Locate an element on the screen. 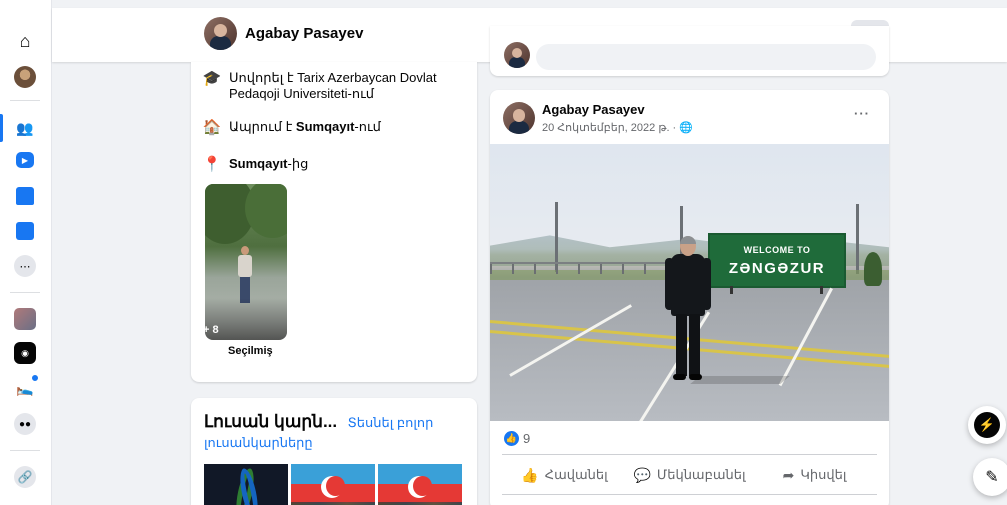  messenger-icon: ⚡ is located at coordinates (987, 425).